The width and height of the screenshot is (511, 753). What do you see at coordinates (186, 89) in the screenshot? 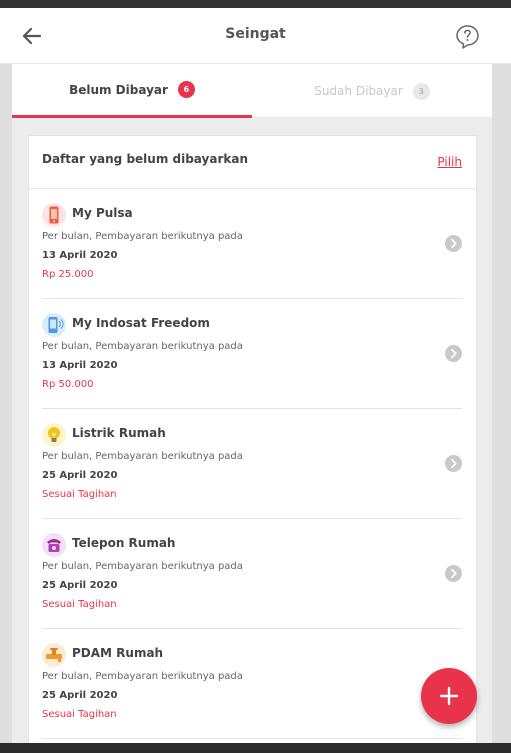
I see `count-badge: 6` at bounding box center [186, 89].